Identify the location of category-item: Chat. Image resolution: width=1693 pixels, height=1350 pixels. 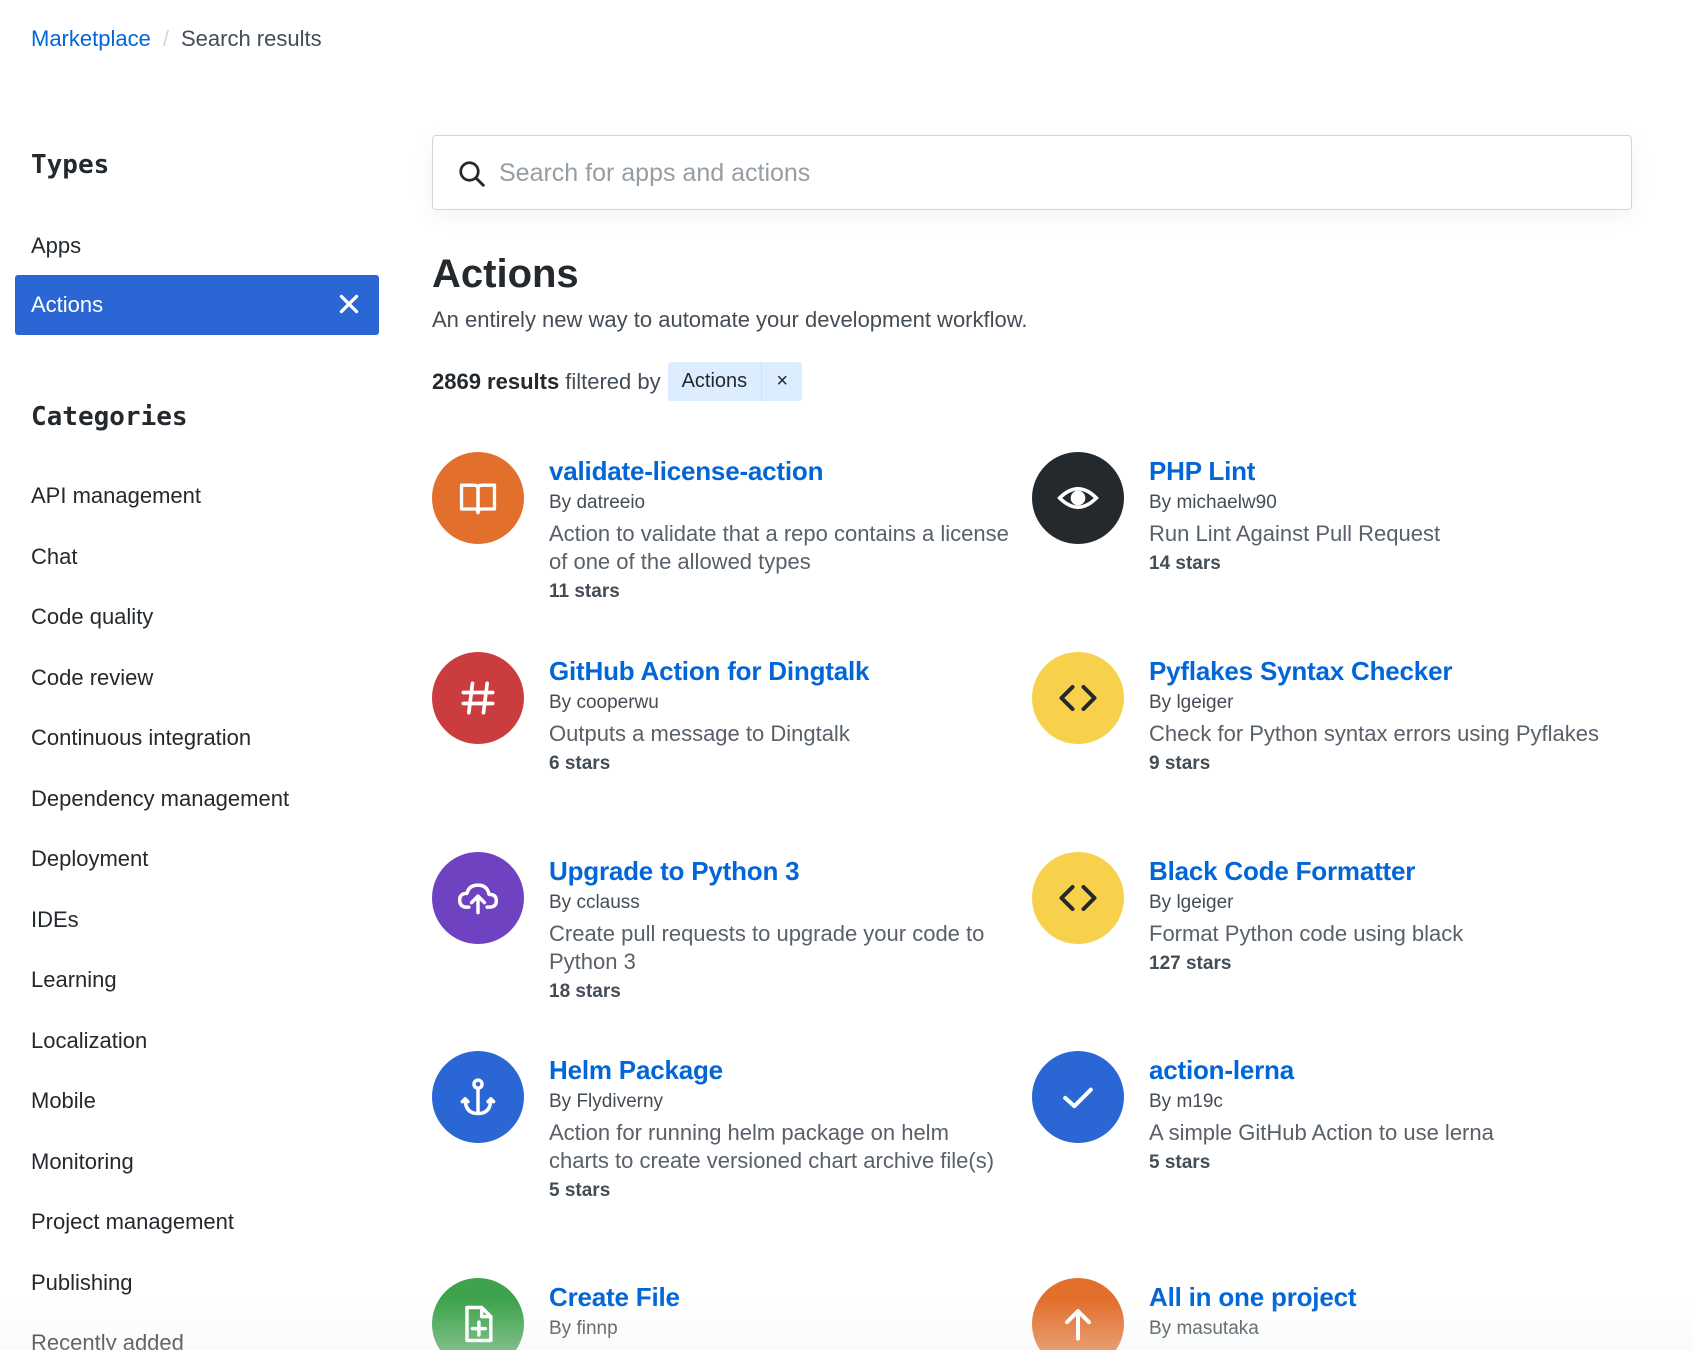
(160, 561).